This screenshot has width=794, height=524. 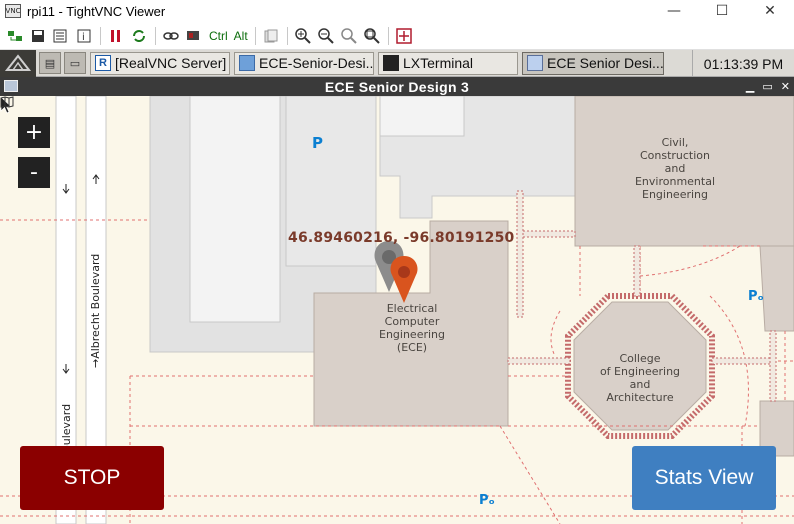 I want to click on zoom-fit-icon, so click(x=372, y=36).